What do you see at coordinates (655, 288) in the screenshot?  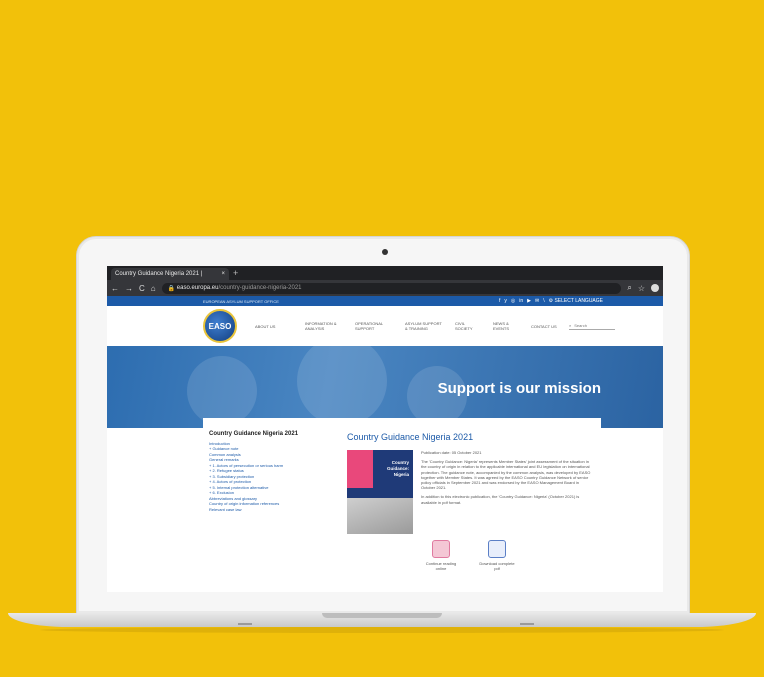 I see `profile-avatar` at bounding box center [655, 288].